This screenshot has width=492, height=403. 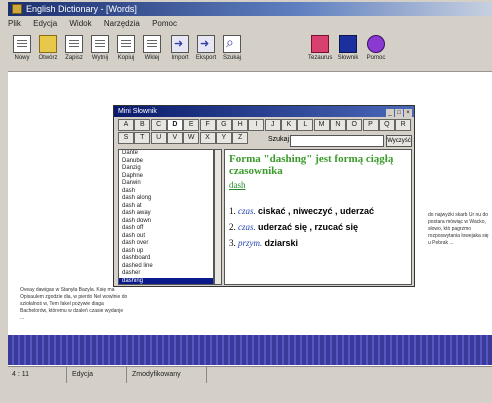 What do you see at coordinates (240, 138) in the screenshot?
I see `letter-button-z: Z` at bounding box center [240, 138].